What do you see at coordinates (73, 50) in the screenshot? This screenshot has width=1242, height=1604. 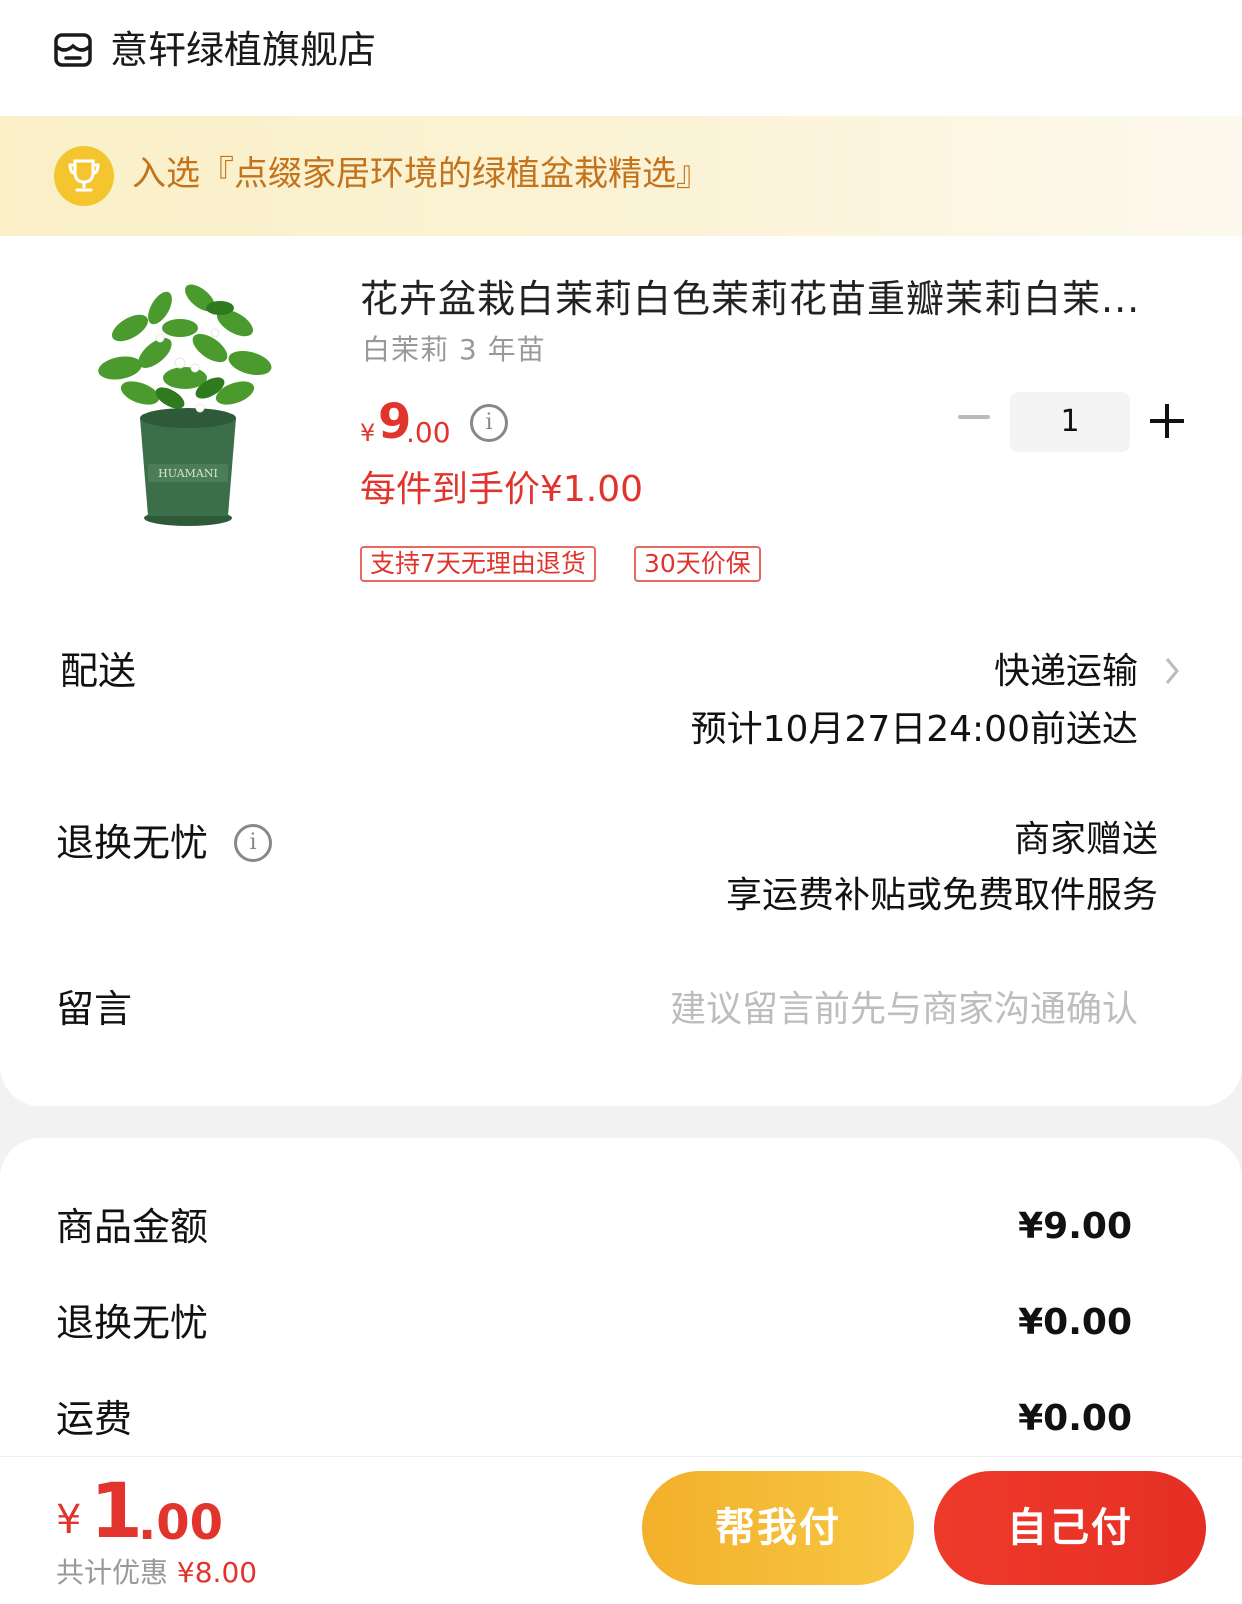 I see `store-icon` at bounding box center [73, 50].